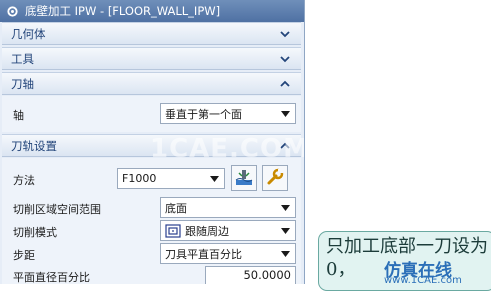 The height and width of the screenshot is (291, 491). I want to click on flat-diameter-label: 平面直径百分比, so click(51, 277).